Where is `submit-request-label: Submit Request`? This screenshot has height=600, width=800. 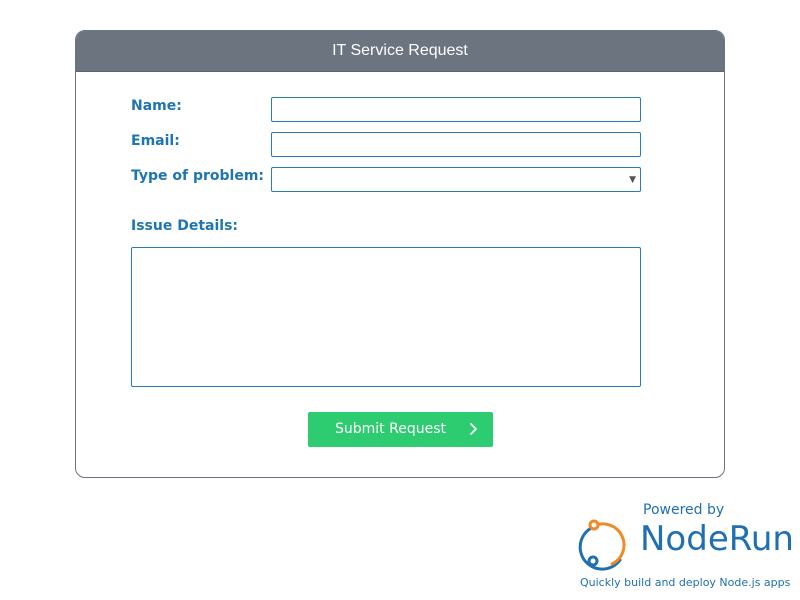
submit-request-label: Submit Request is located at coordinates (390, 429).